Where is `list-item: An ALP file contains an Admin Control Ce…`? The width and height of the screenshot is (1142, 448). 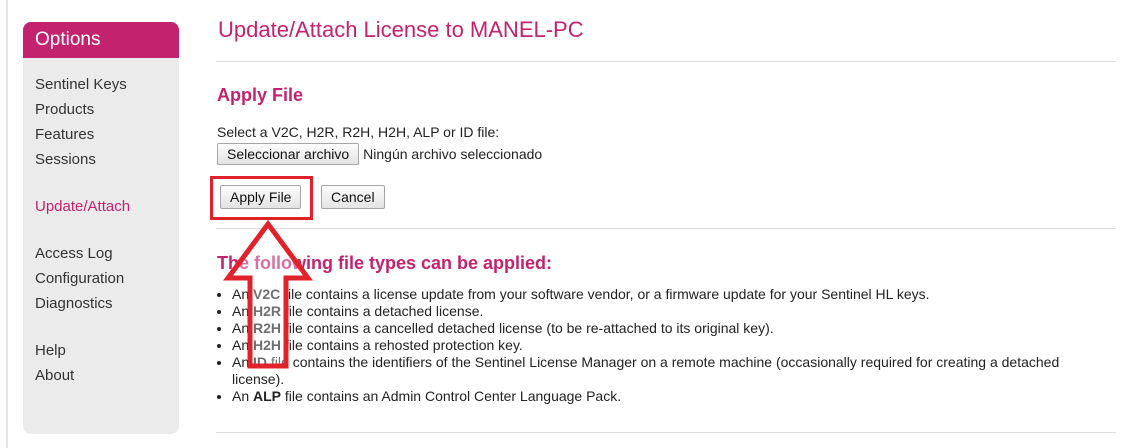
list-item: An ALP file contains an Admin Control Ce… is located at coordinates (669, 396).